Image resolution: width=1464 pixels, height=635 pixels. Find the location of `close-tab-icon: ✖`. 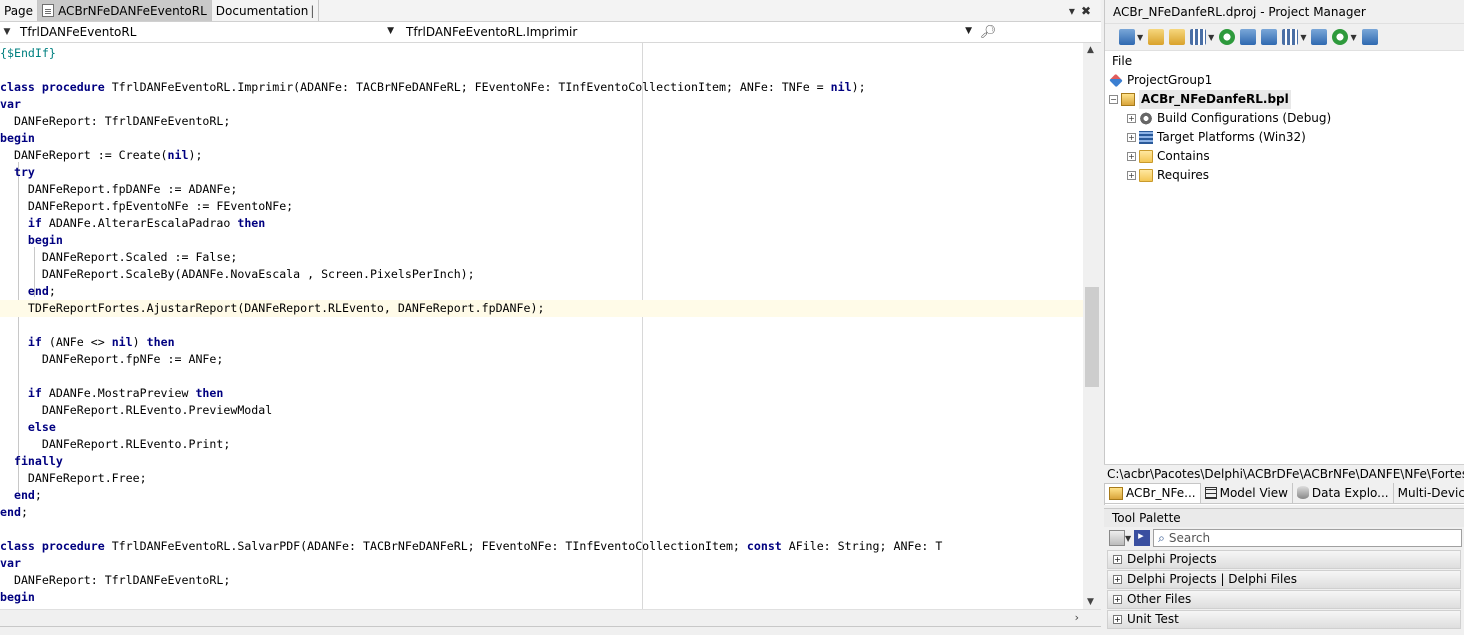

close-tab-icon: ✖ is located at coordinates (1086, 11).